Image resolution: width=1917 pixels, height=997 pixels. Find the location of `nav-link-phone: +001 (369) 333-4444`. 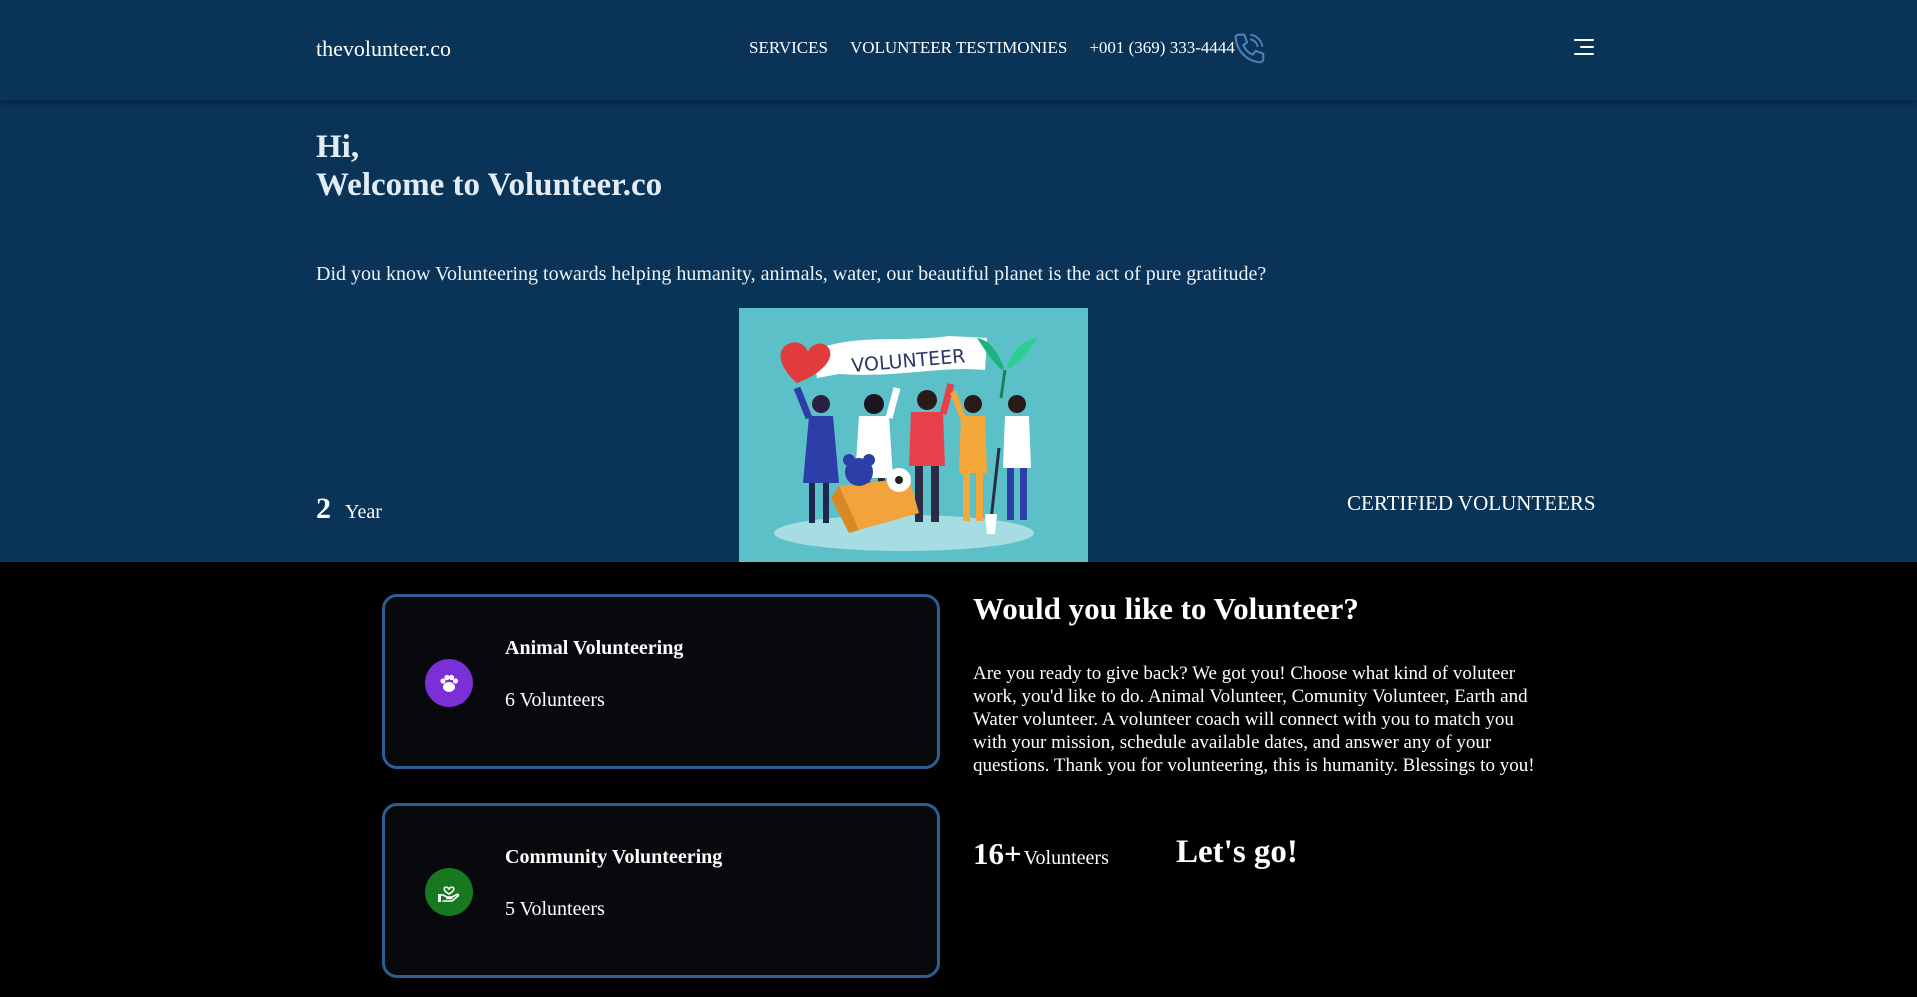

nav-link-phone: +001 (369) 333-4444 is located at coordinates (1162, 48).